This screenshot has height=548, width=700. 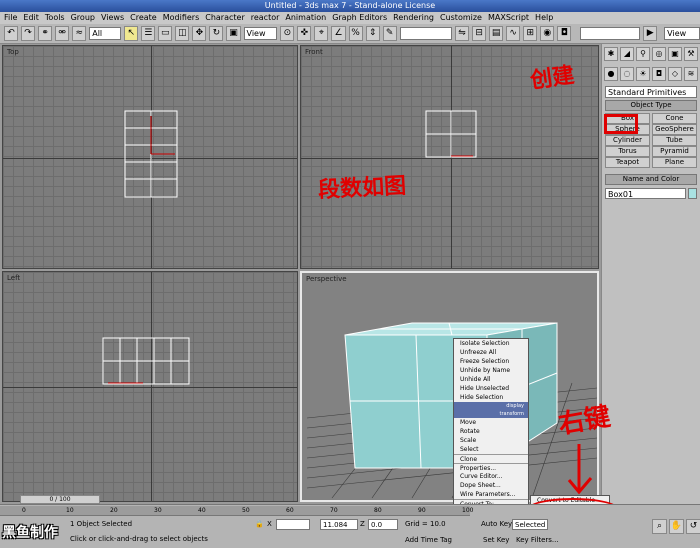 I want to click on context-menu-item: Unhide All, so click(x=491, y=379).